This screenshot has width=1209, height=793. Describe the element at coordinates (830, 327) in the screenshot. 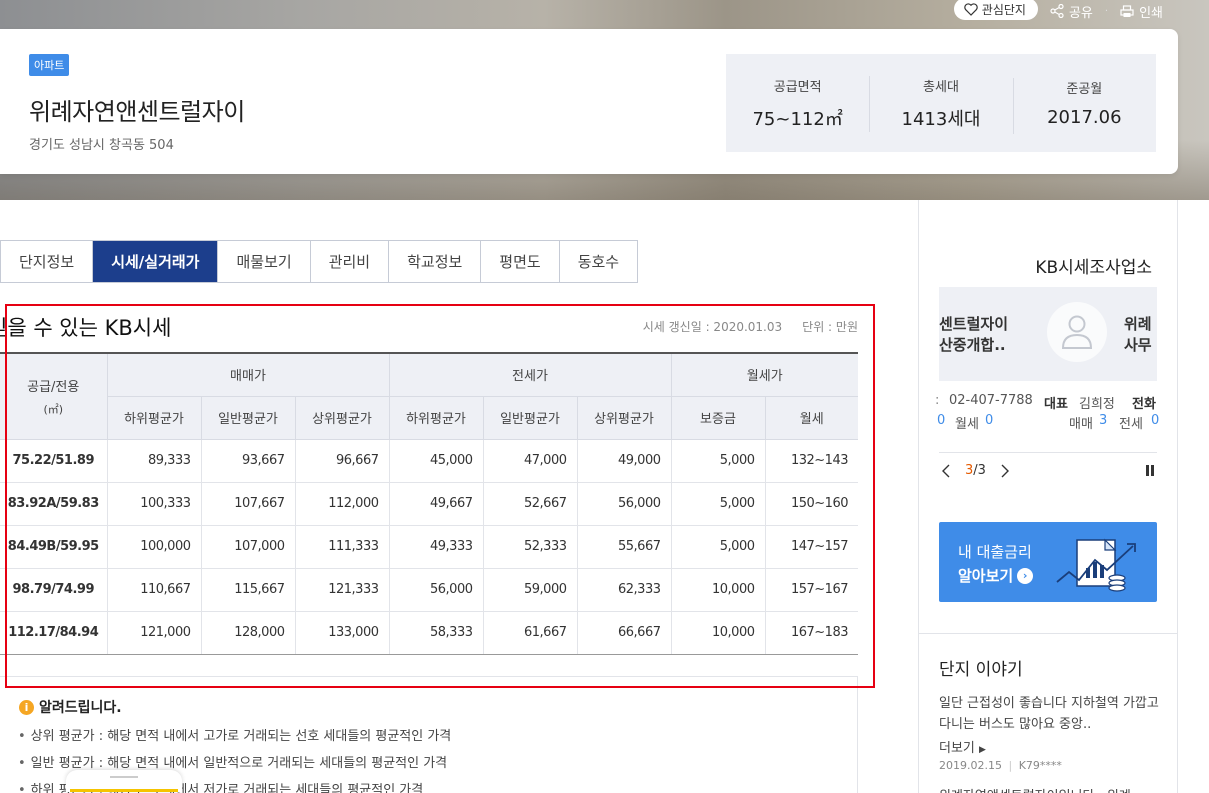

I see `unit-label: 단위 : 만원` at that location.